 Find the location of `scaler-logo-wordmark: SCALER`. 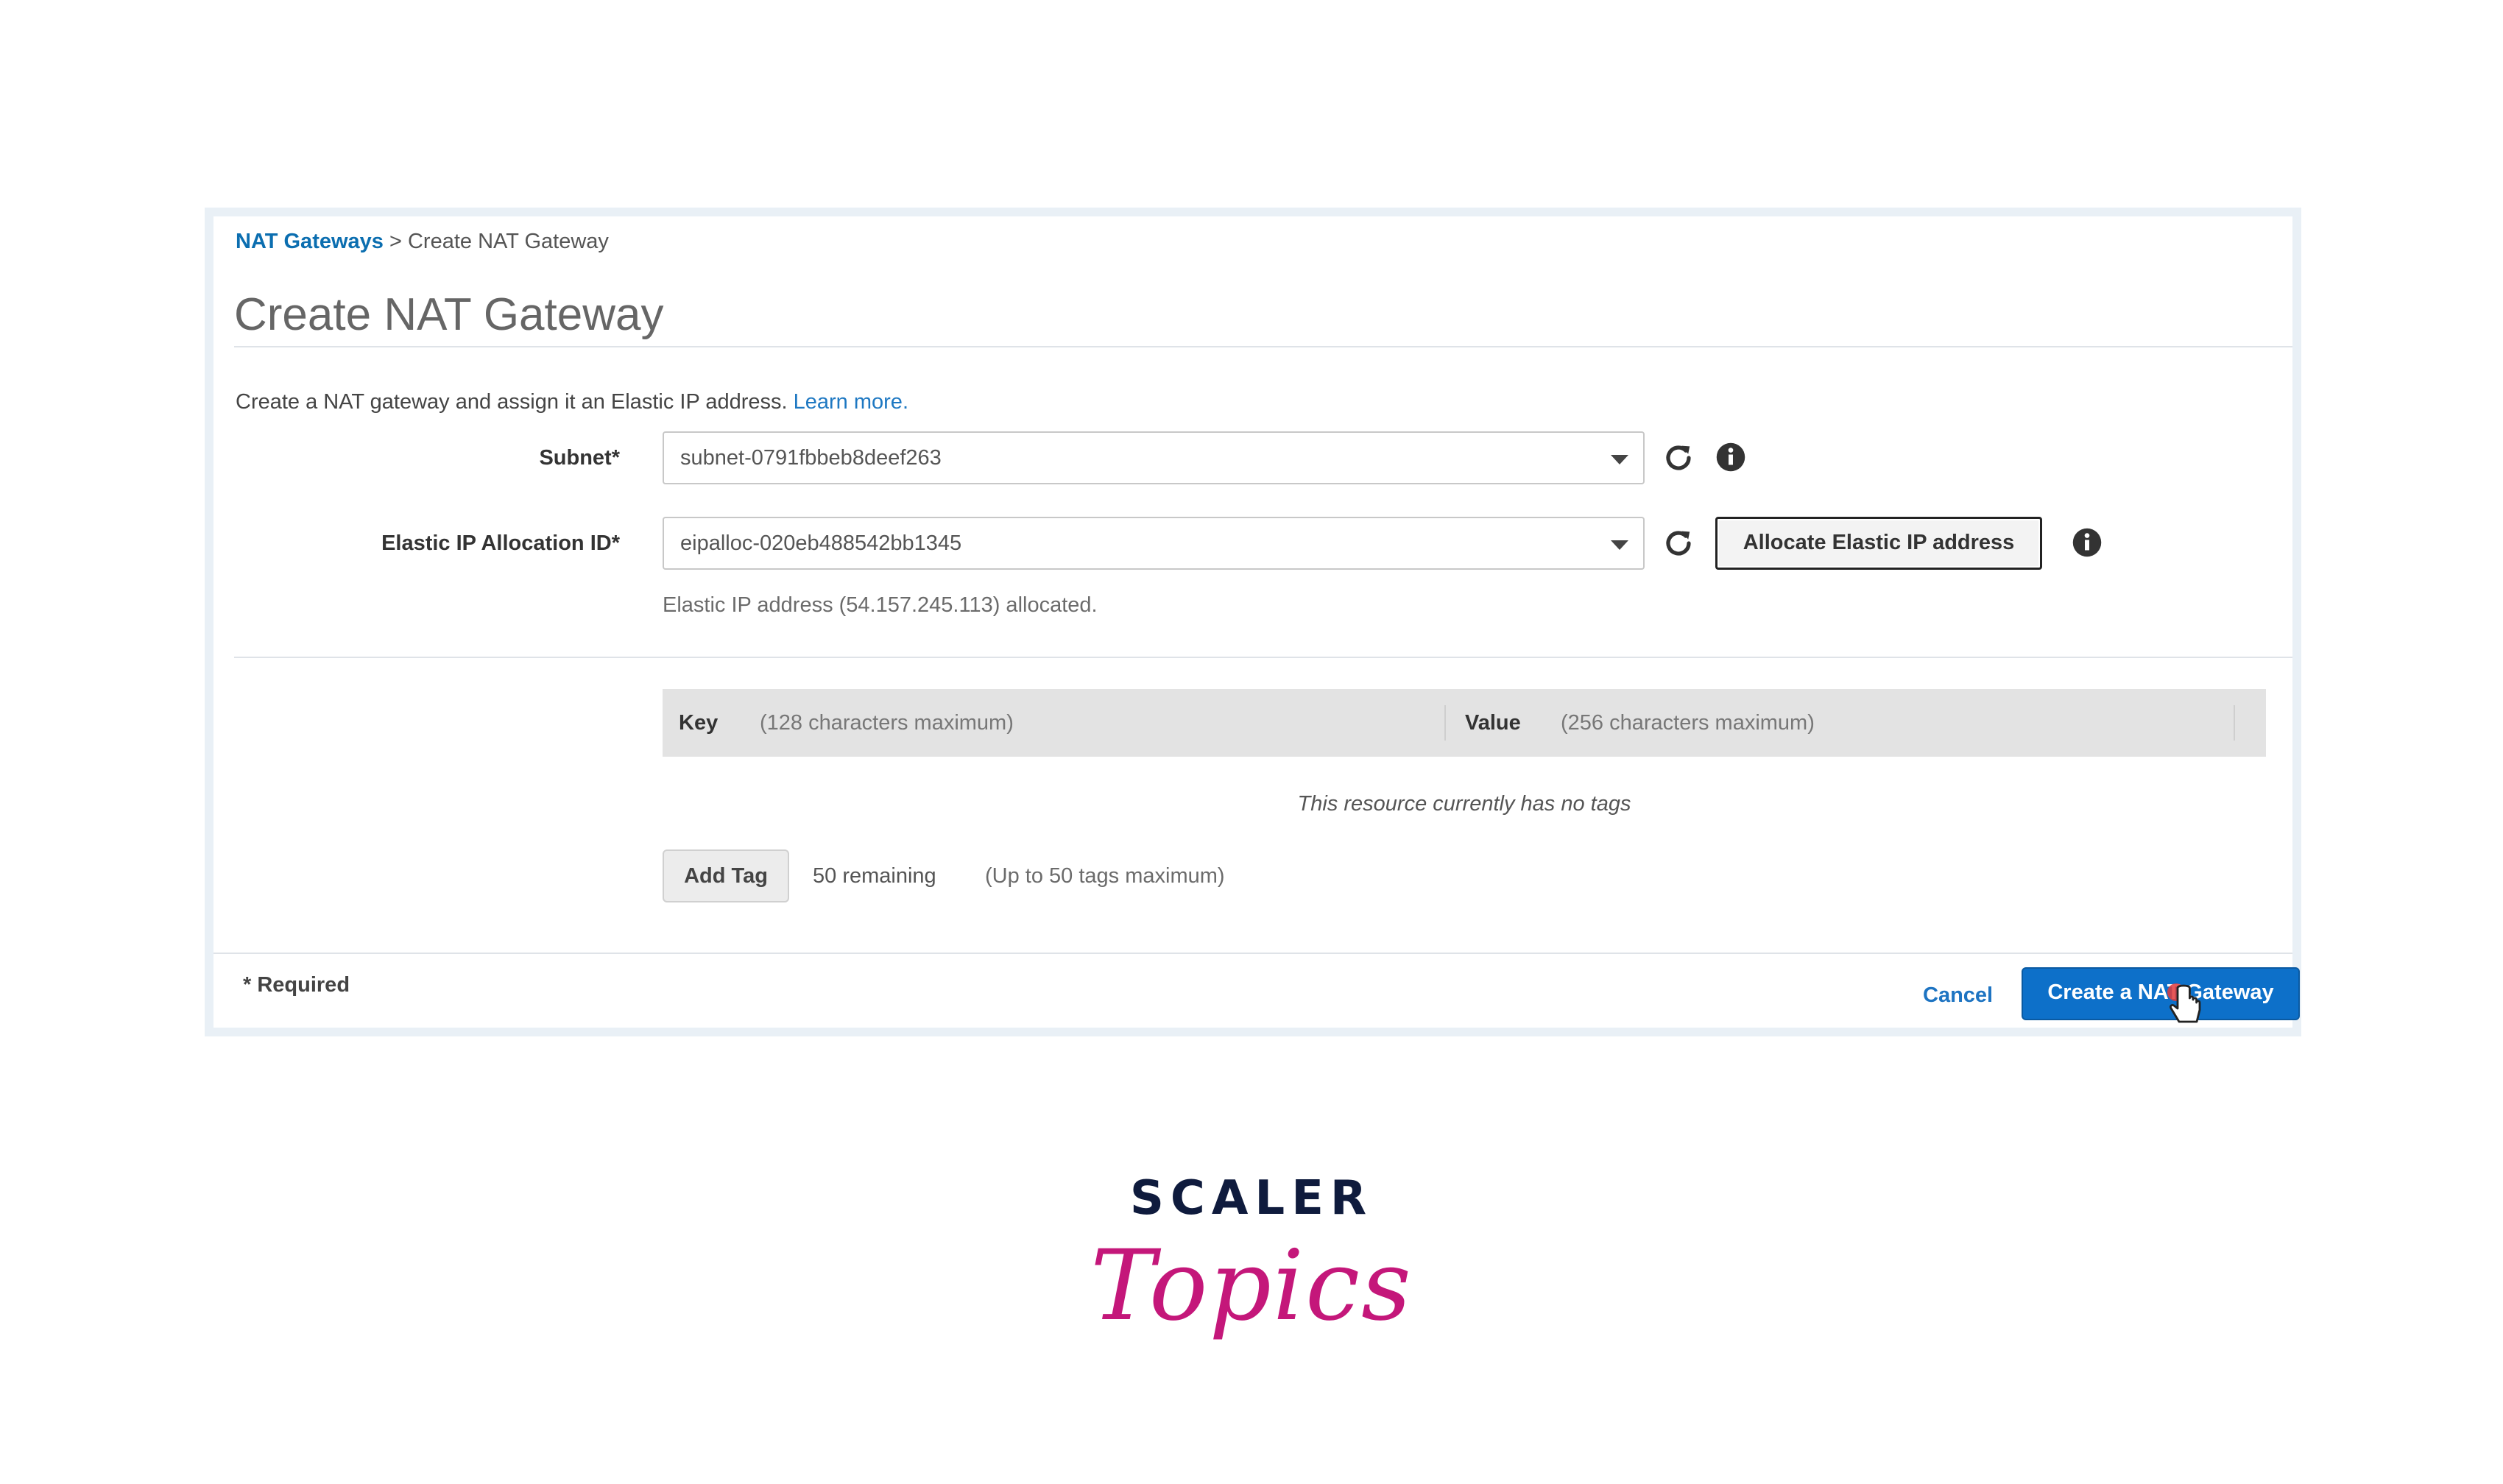

scaler-logo-wordmark: SCALER is located at coordinates (1251, 1198).